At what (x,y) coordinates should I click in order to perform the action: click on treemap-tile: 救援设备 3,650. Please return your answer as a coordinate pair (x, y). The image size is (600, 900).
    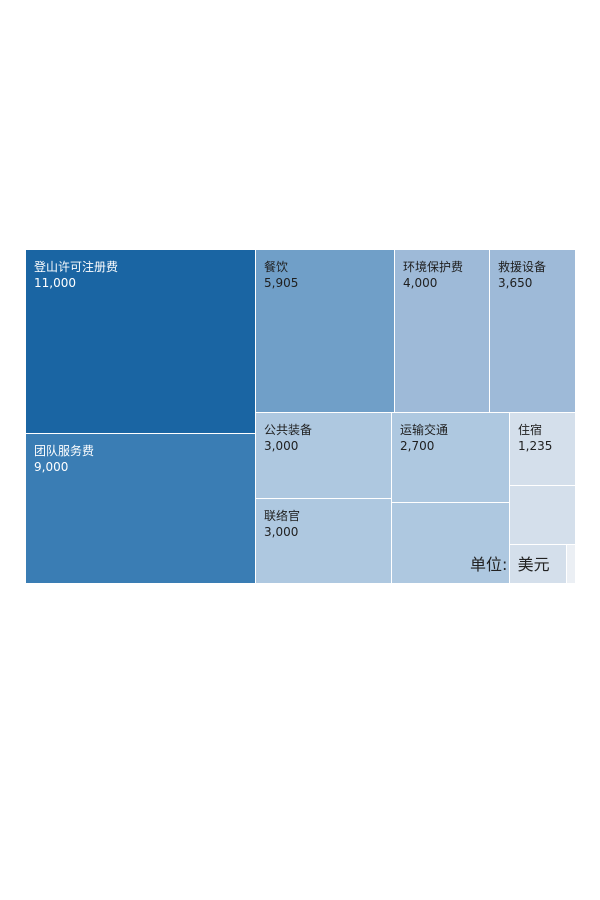
    Looking at the image, I should click on (533, 331).